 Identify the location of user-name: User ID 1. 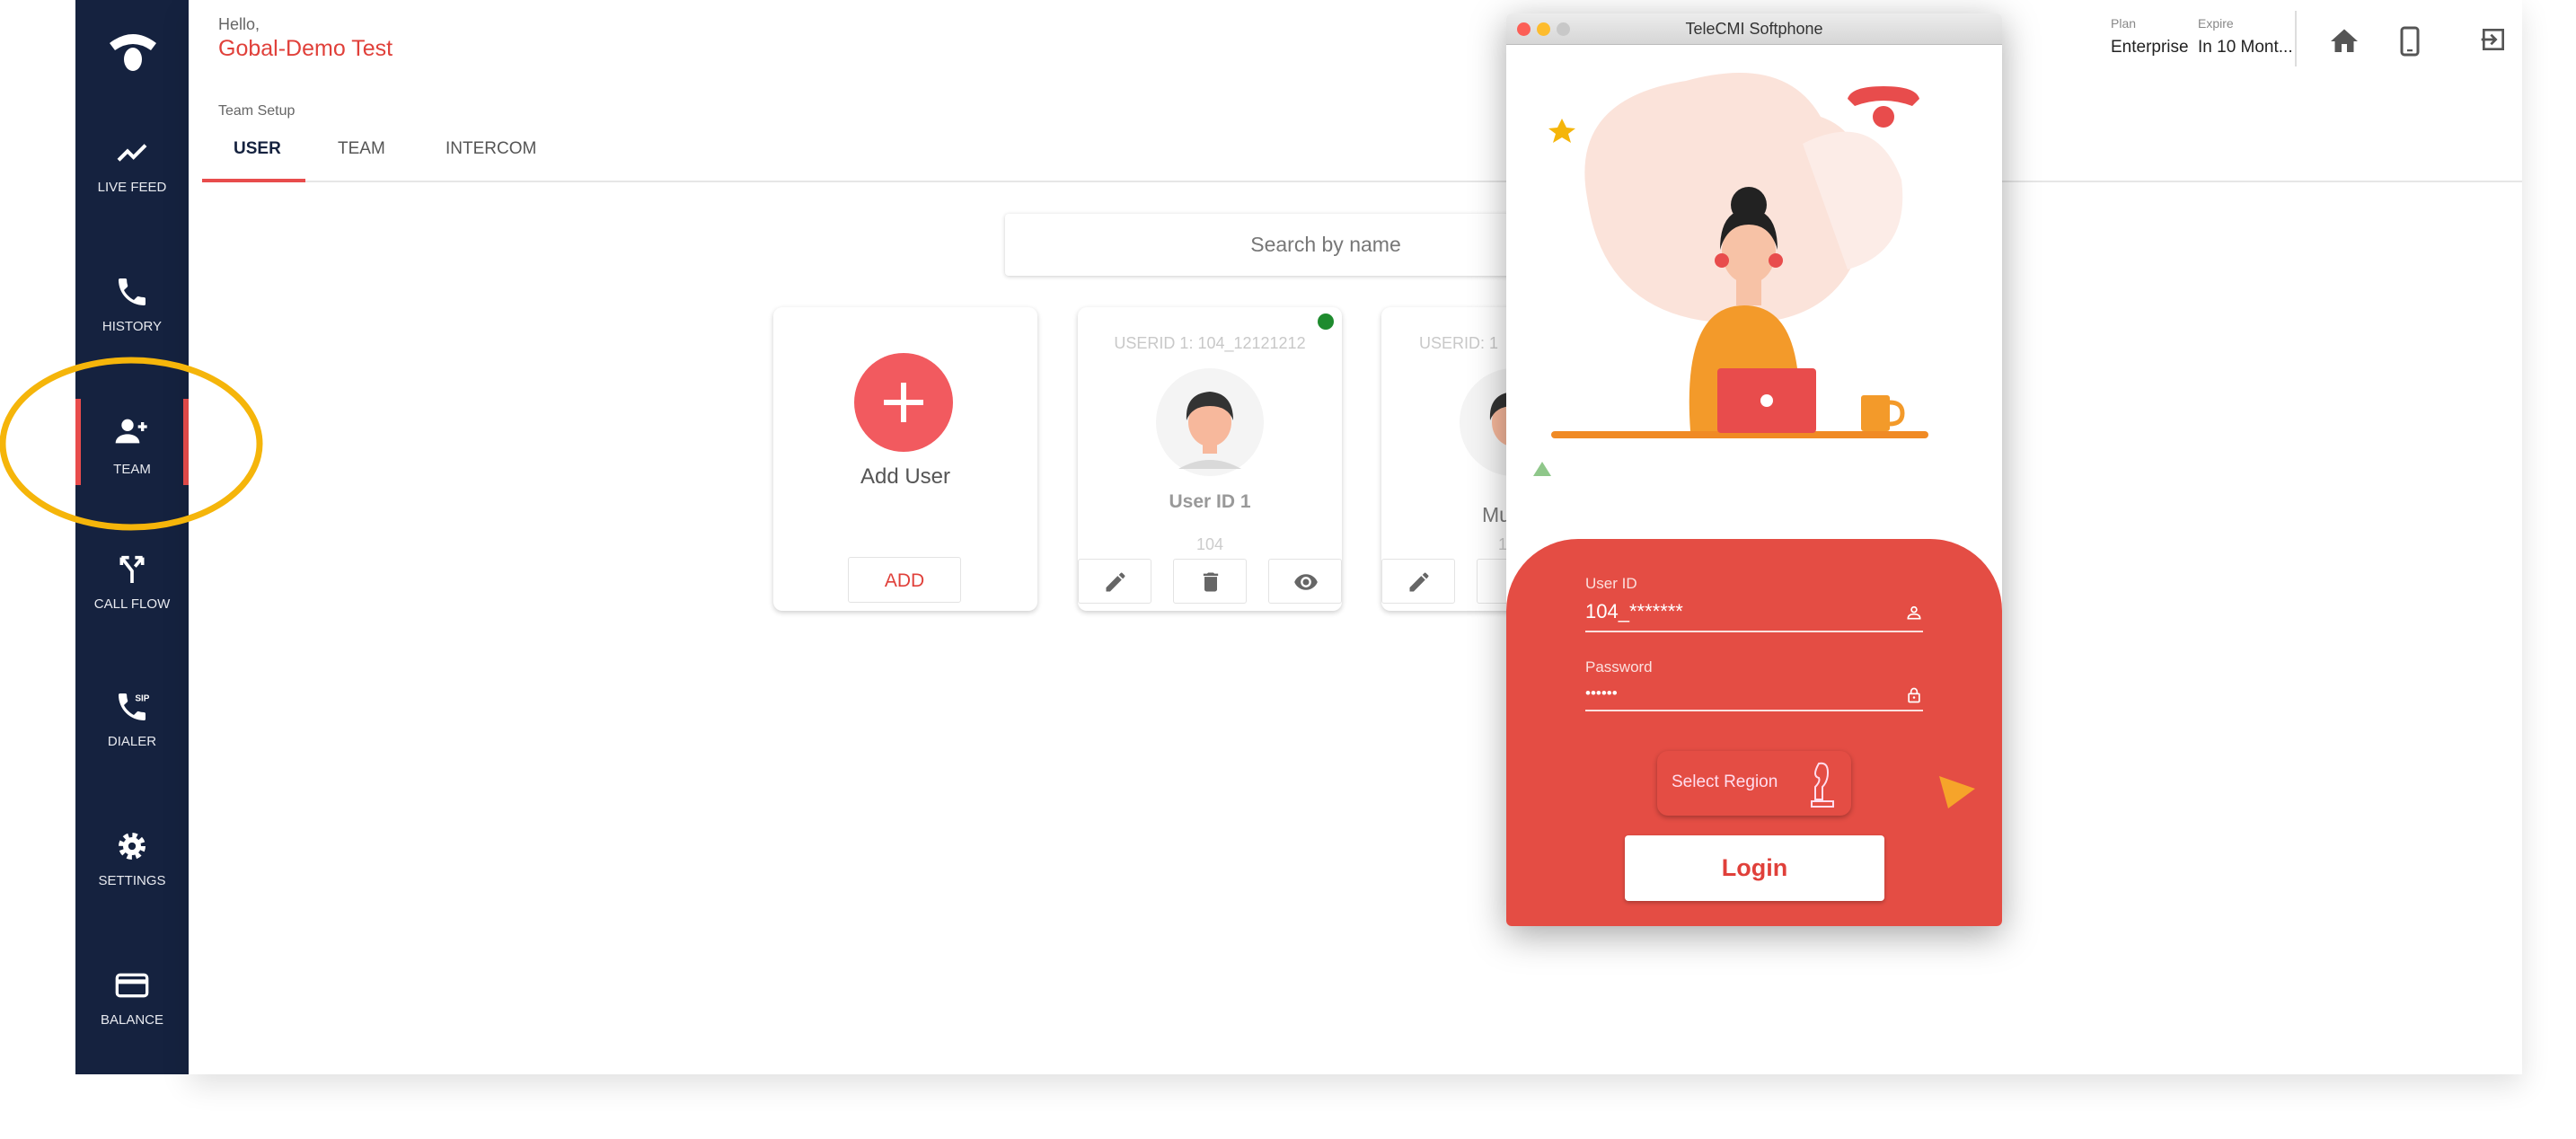
(1210, 501).